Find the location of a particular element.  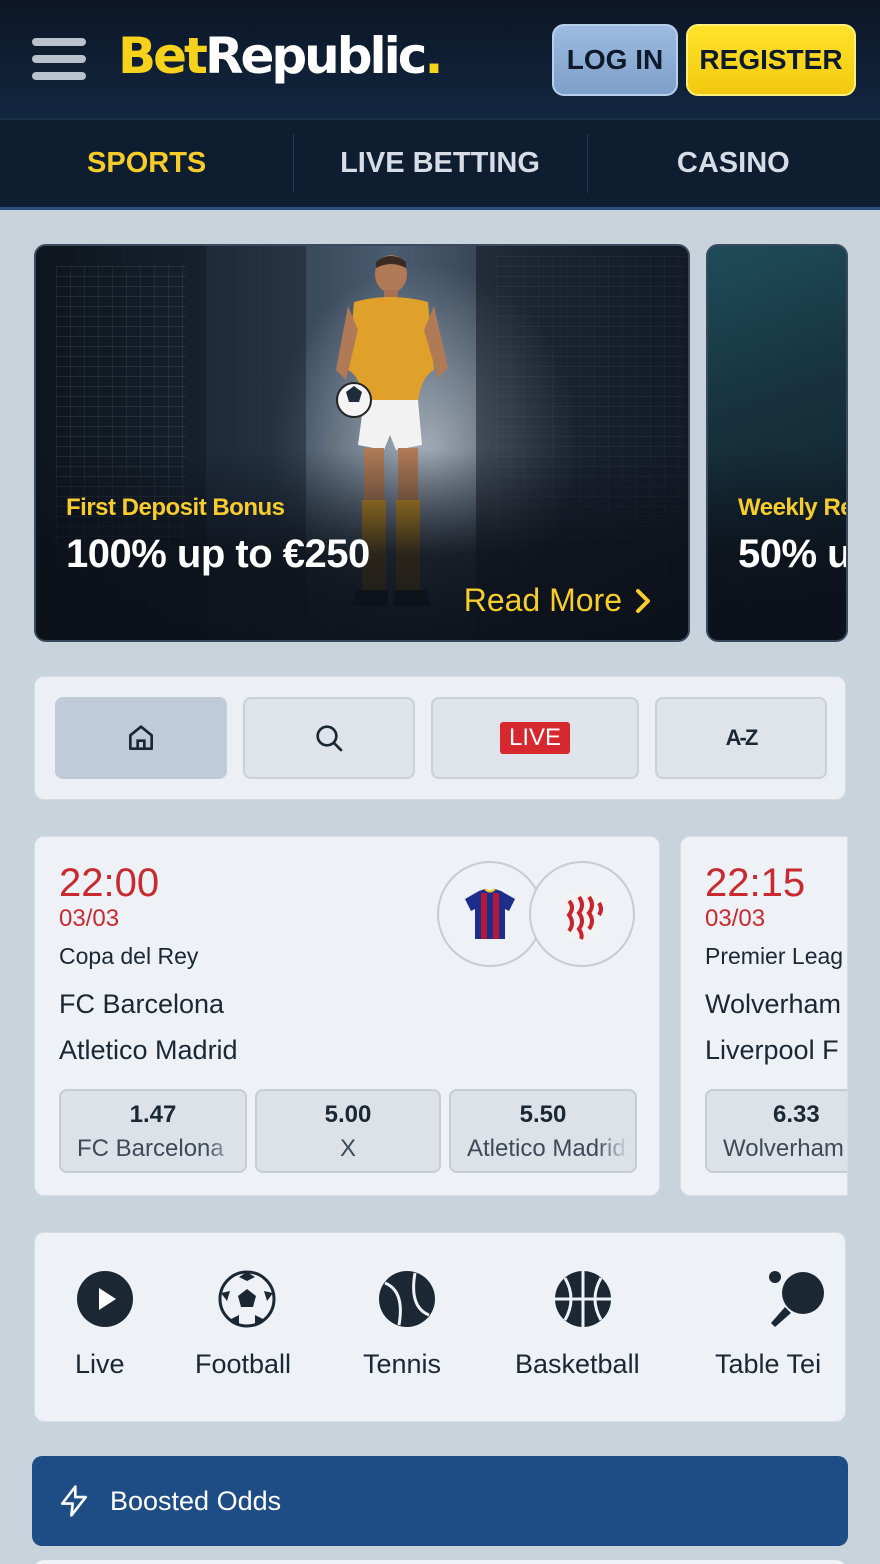

match-time: 22:00 is located at coordinates (109, 883).